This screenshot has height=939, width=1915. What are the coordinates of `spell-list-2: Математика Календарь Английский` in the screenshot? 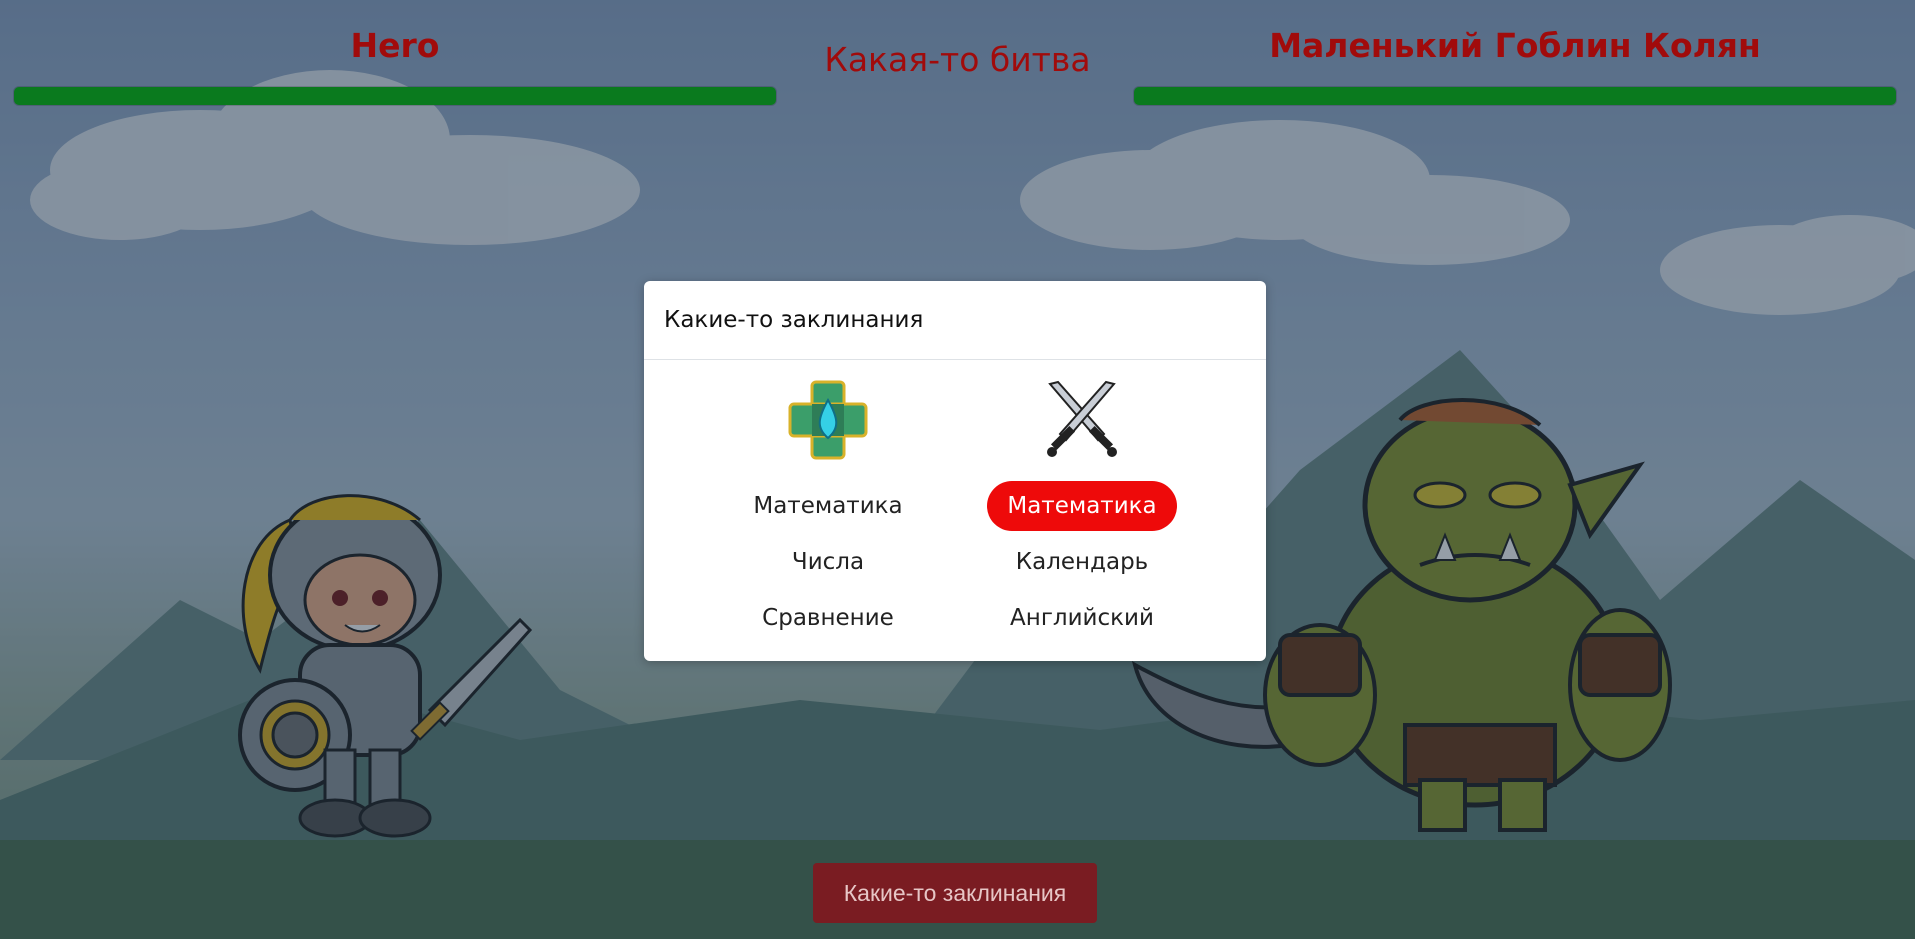 It's located at (1082, 562).